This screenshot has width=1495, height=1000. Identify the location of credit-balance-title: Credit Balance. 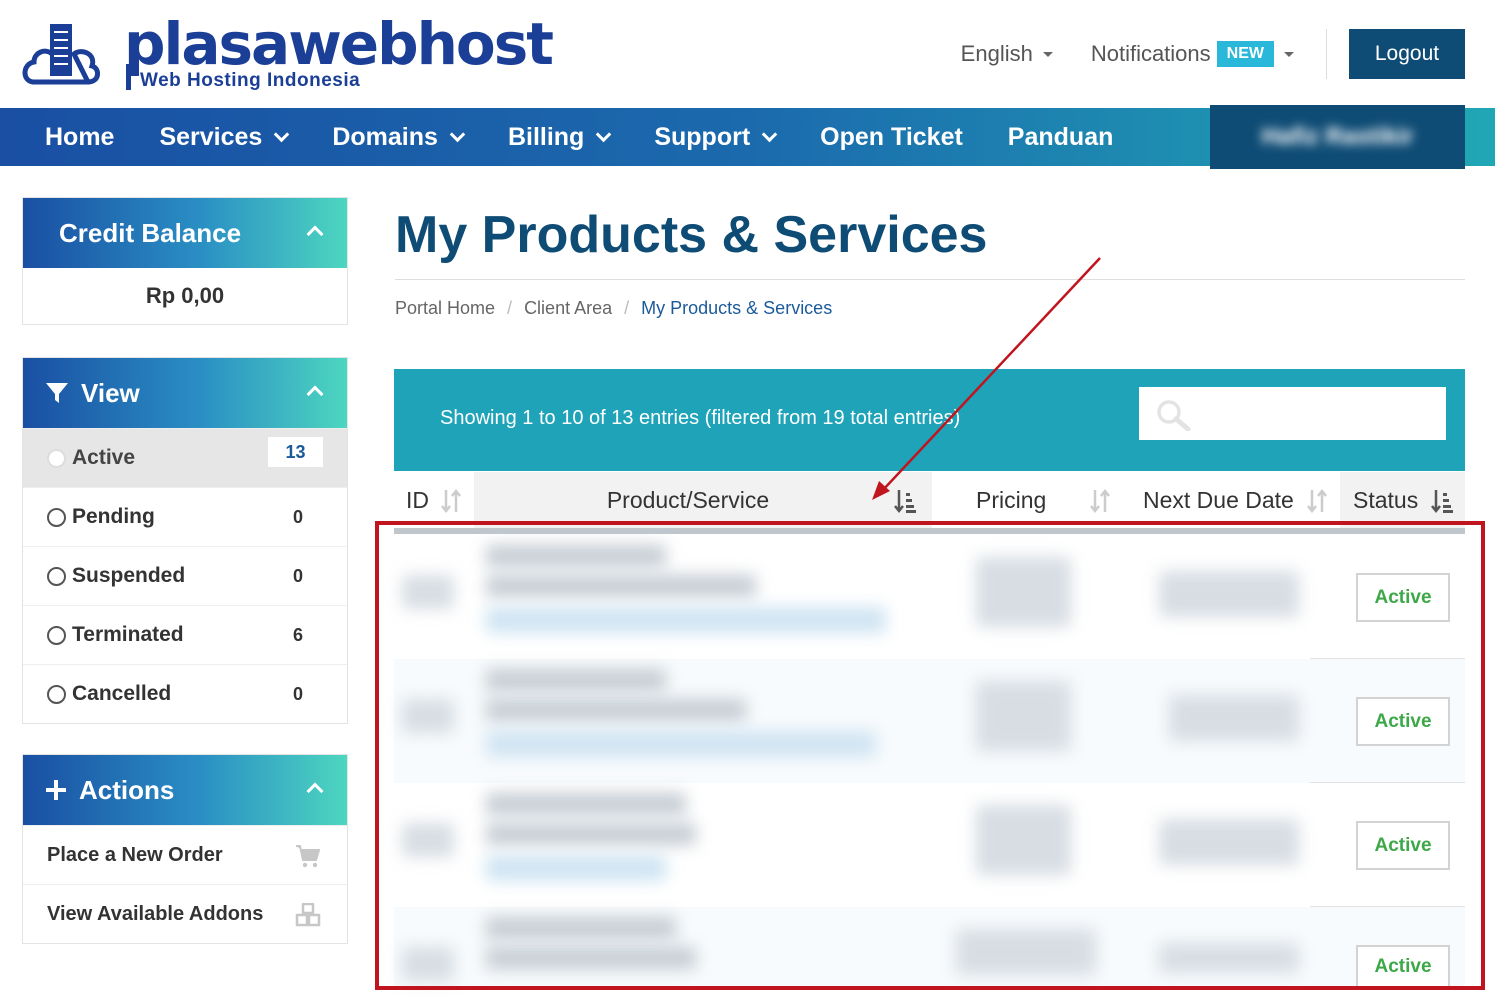
(150, 232).